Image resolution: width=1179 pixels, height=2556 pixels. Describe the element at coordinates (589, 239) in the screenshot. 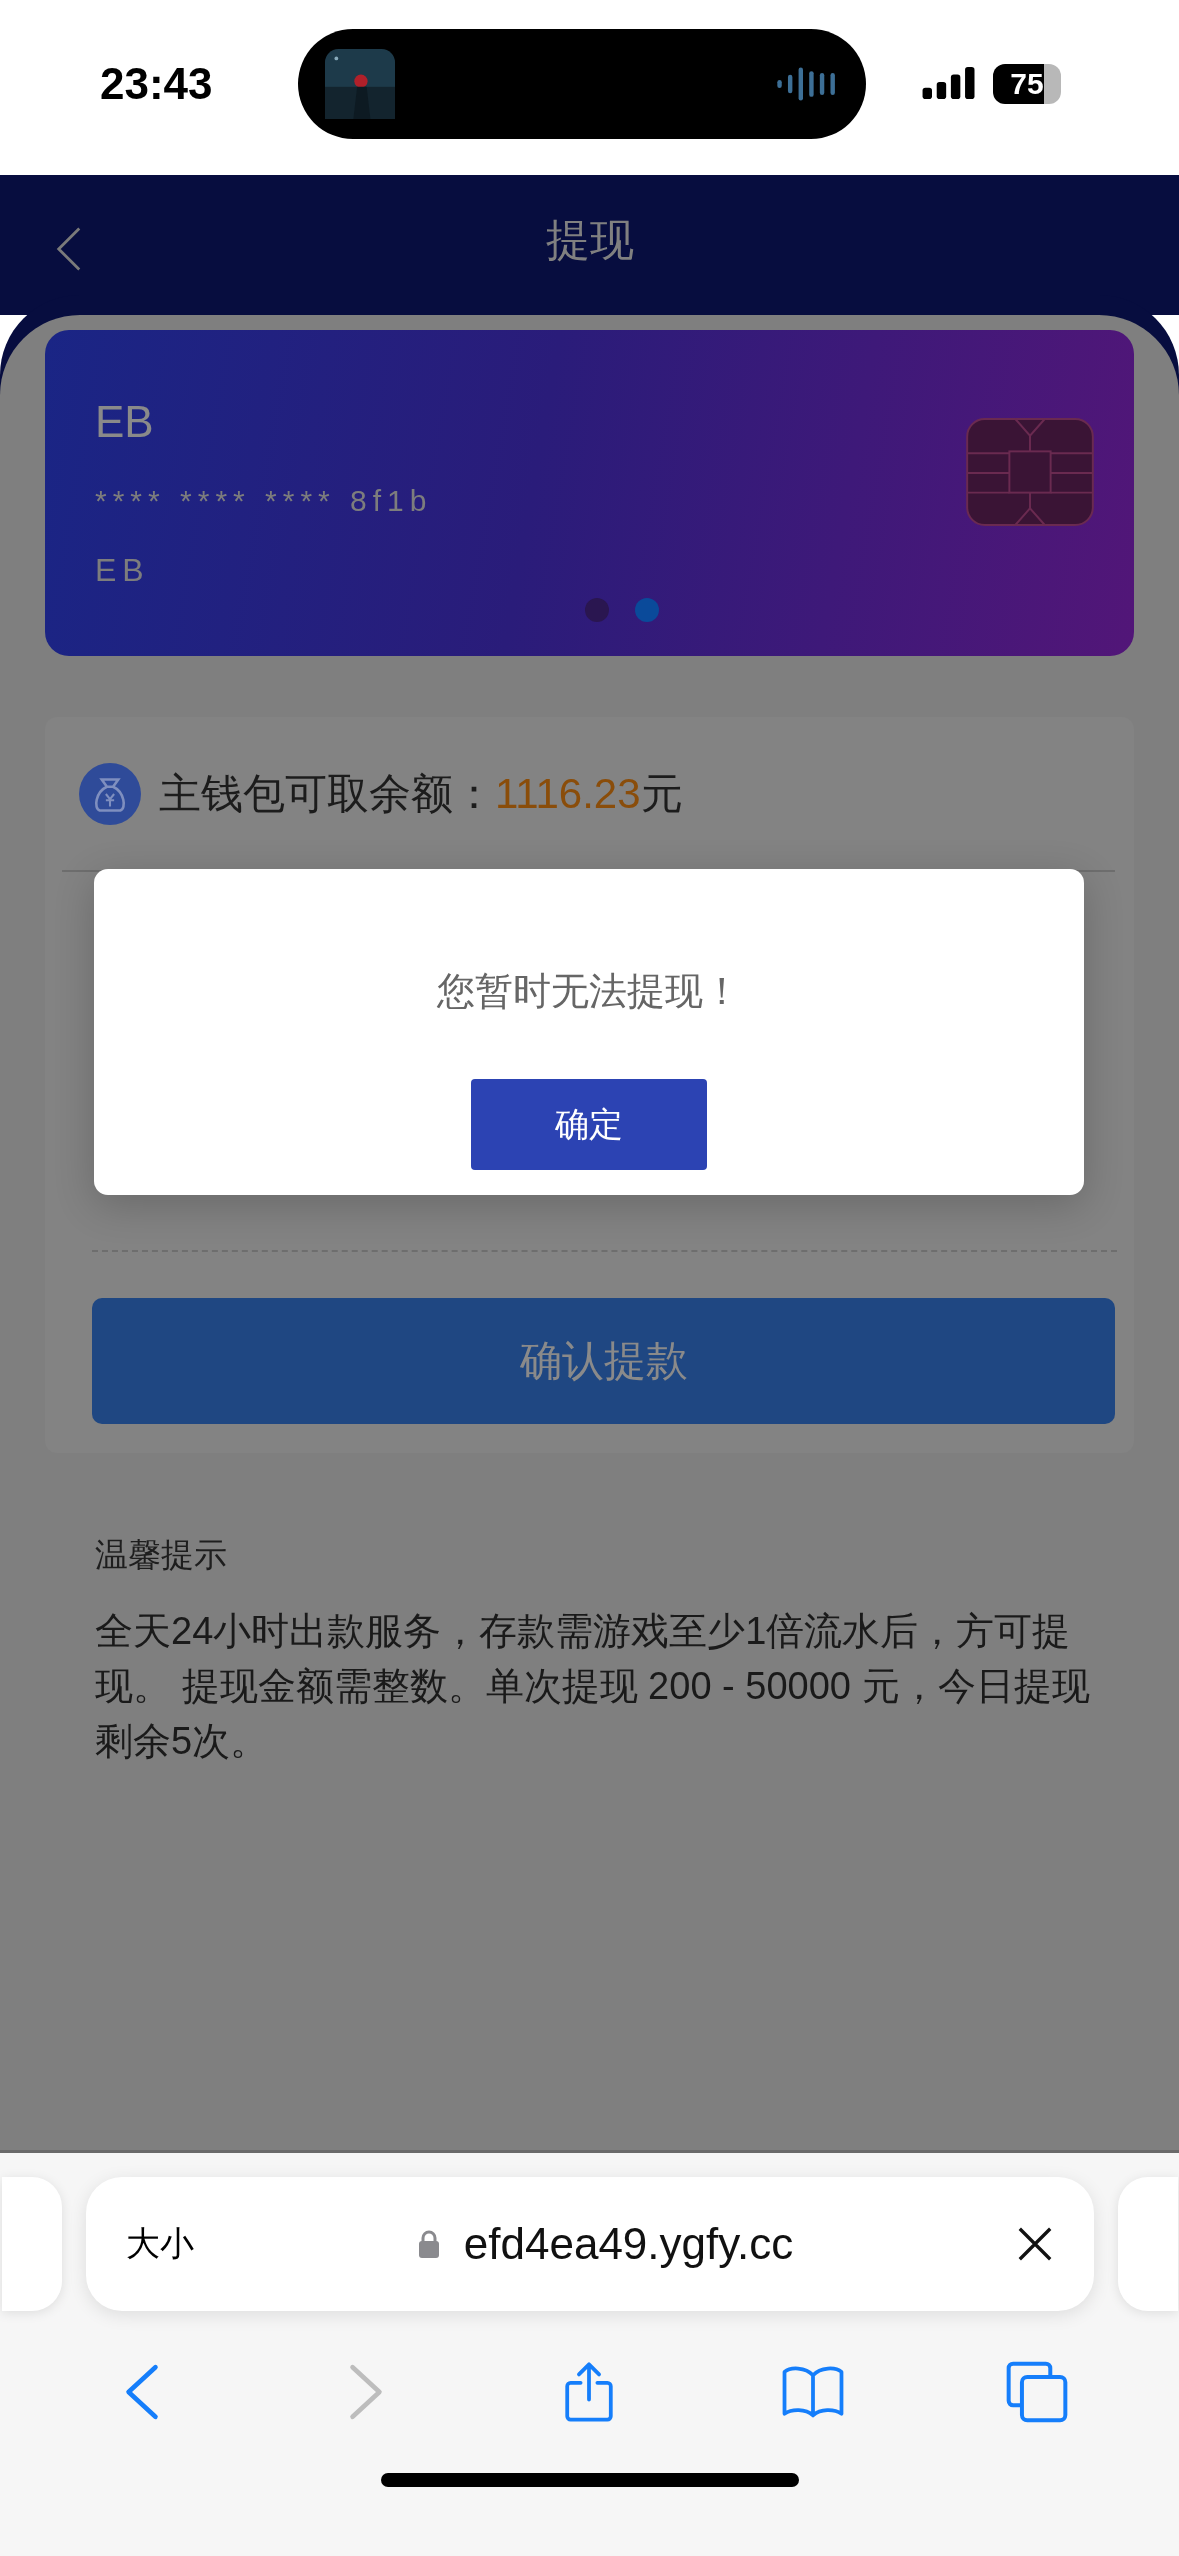

I see `page-title: 提现` at that location.